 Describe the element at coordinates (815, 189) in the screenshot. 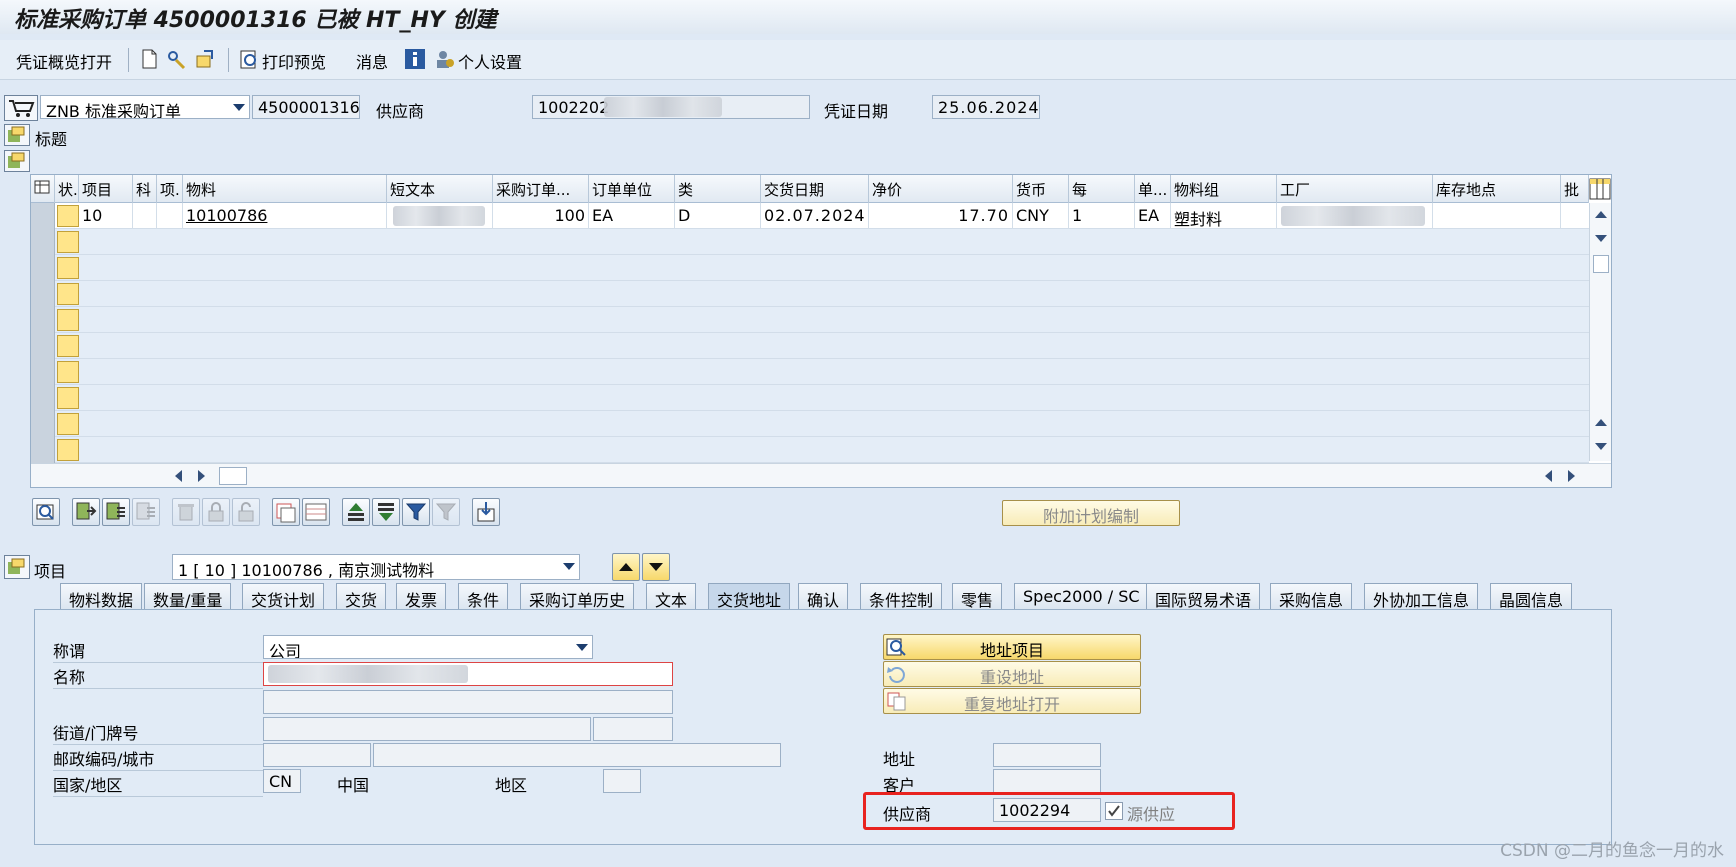

I see `col-delivery-date: 交货日期` at that location.